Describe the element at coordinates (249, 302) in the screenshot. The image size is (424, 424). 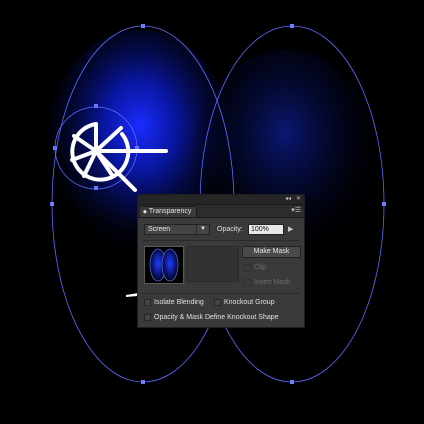
I see `knockout-group-label: Knockout Group` at that location.